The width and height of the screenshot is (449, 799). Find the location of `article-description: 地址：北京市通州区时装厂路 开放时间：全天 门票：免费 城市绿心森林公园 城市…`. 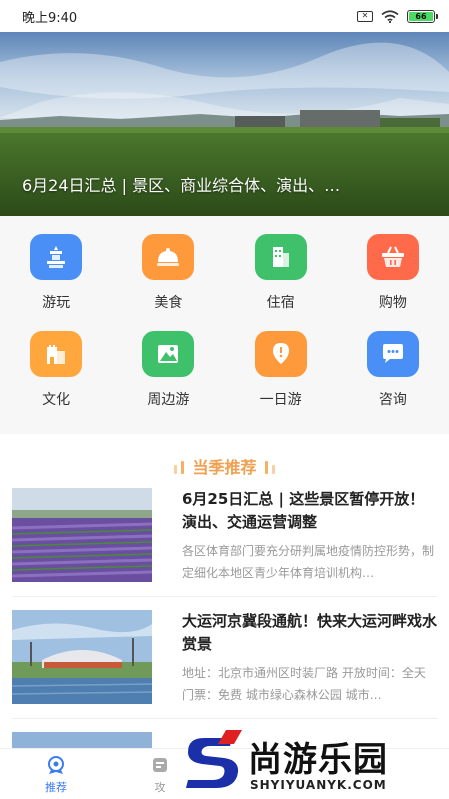

article-description: 地址：北京市通州区时装厂路 开放时间：全天 门票：免费 城市绿心森林公园 城市… is located at coordinates (304, 684).